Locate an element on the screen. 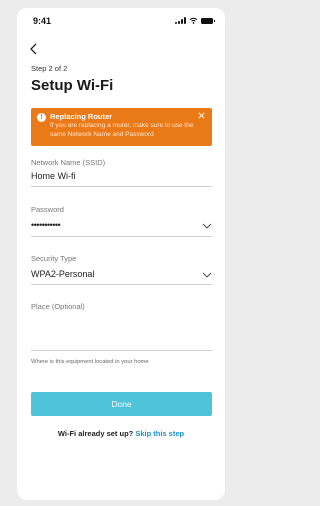 This screenshot has height=506, width=320. done-button: Done is located at coordinates (121, 404).